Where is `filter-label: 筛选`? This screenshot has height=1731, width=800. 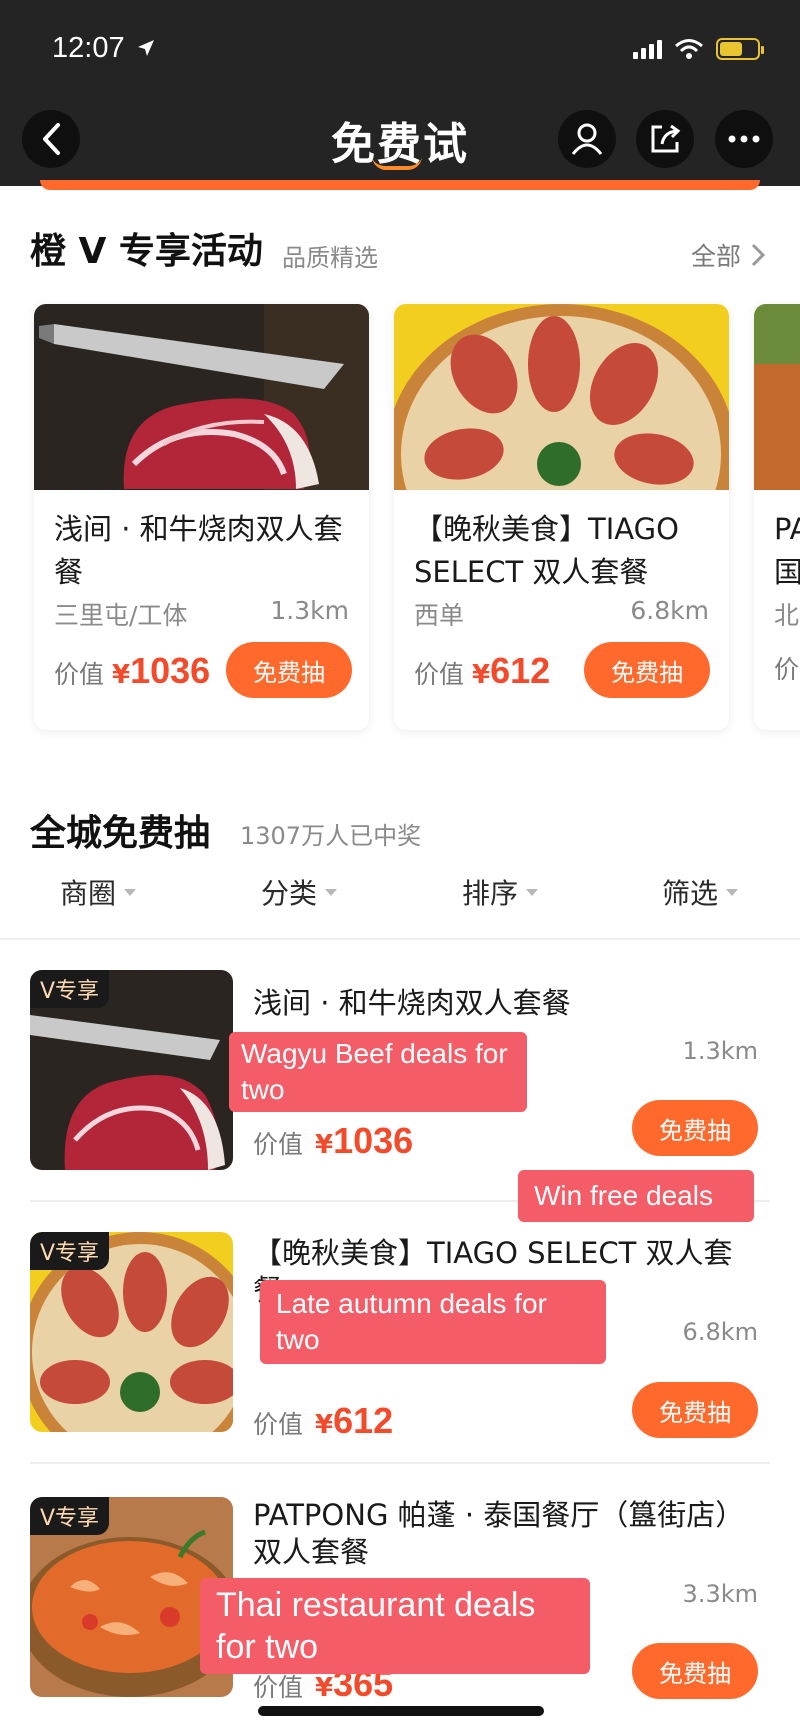 filter-label: 筛选 is located at coordinates (690, 893).